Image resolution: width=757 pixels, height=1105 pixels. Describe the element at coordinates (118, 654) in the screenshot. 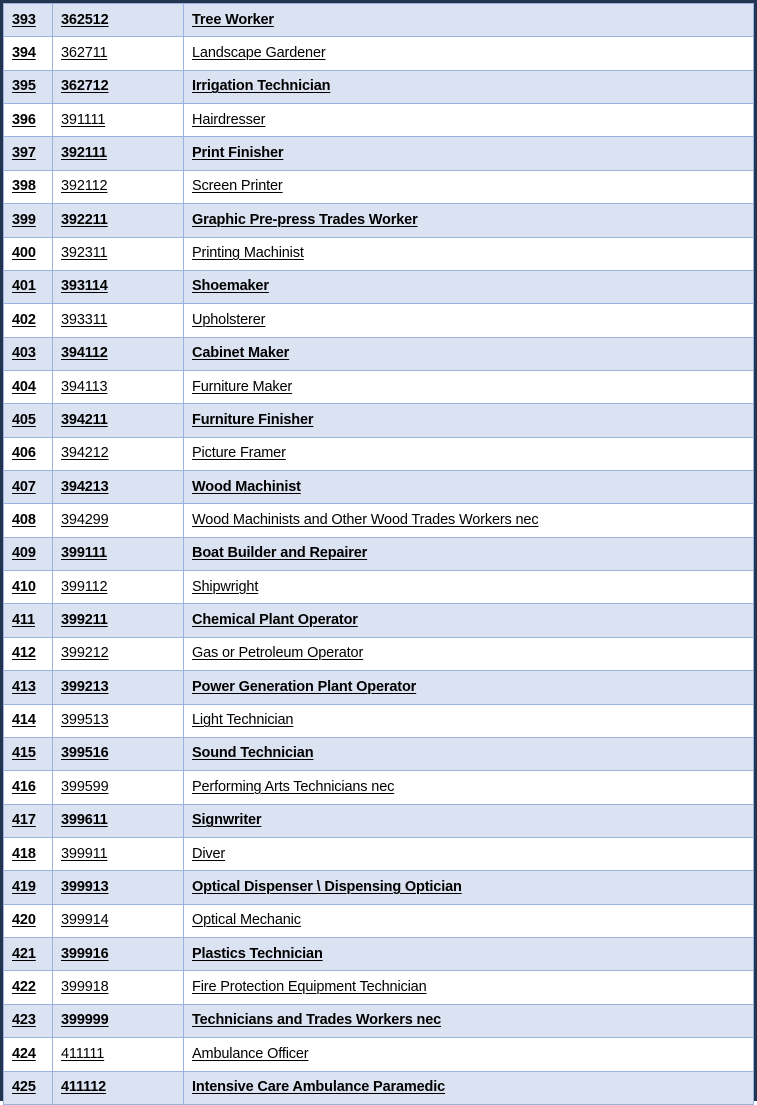

I see `occupation-code-link-cell: 399212` at that location.